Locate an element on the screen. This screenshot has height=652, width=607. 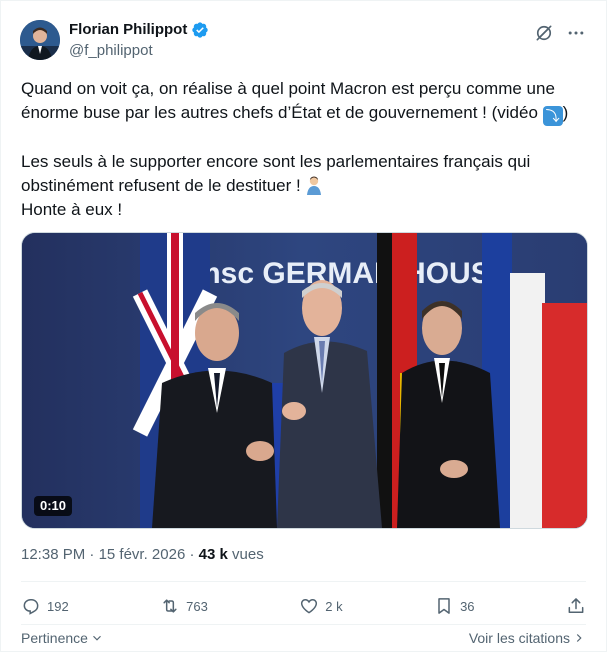
like-count: 2 k is located at coordinates (334, 606).